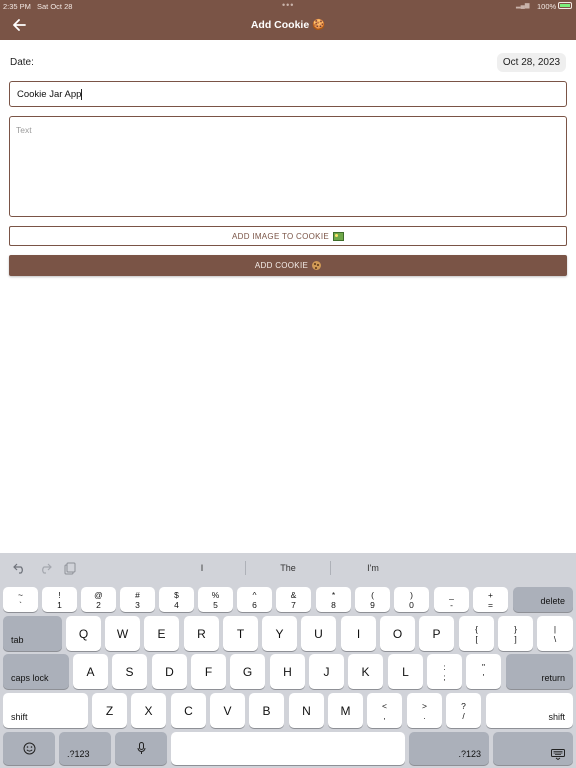 The width and height of the screenshot is (576, 768). I want to click on key-bottom: ], so click(515, 638).